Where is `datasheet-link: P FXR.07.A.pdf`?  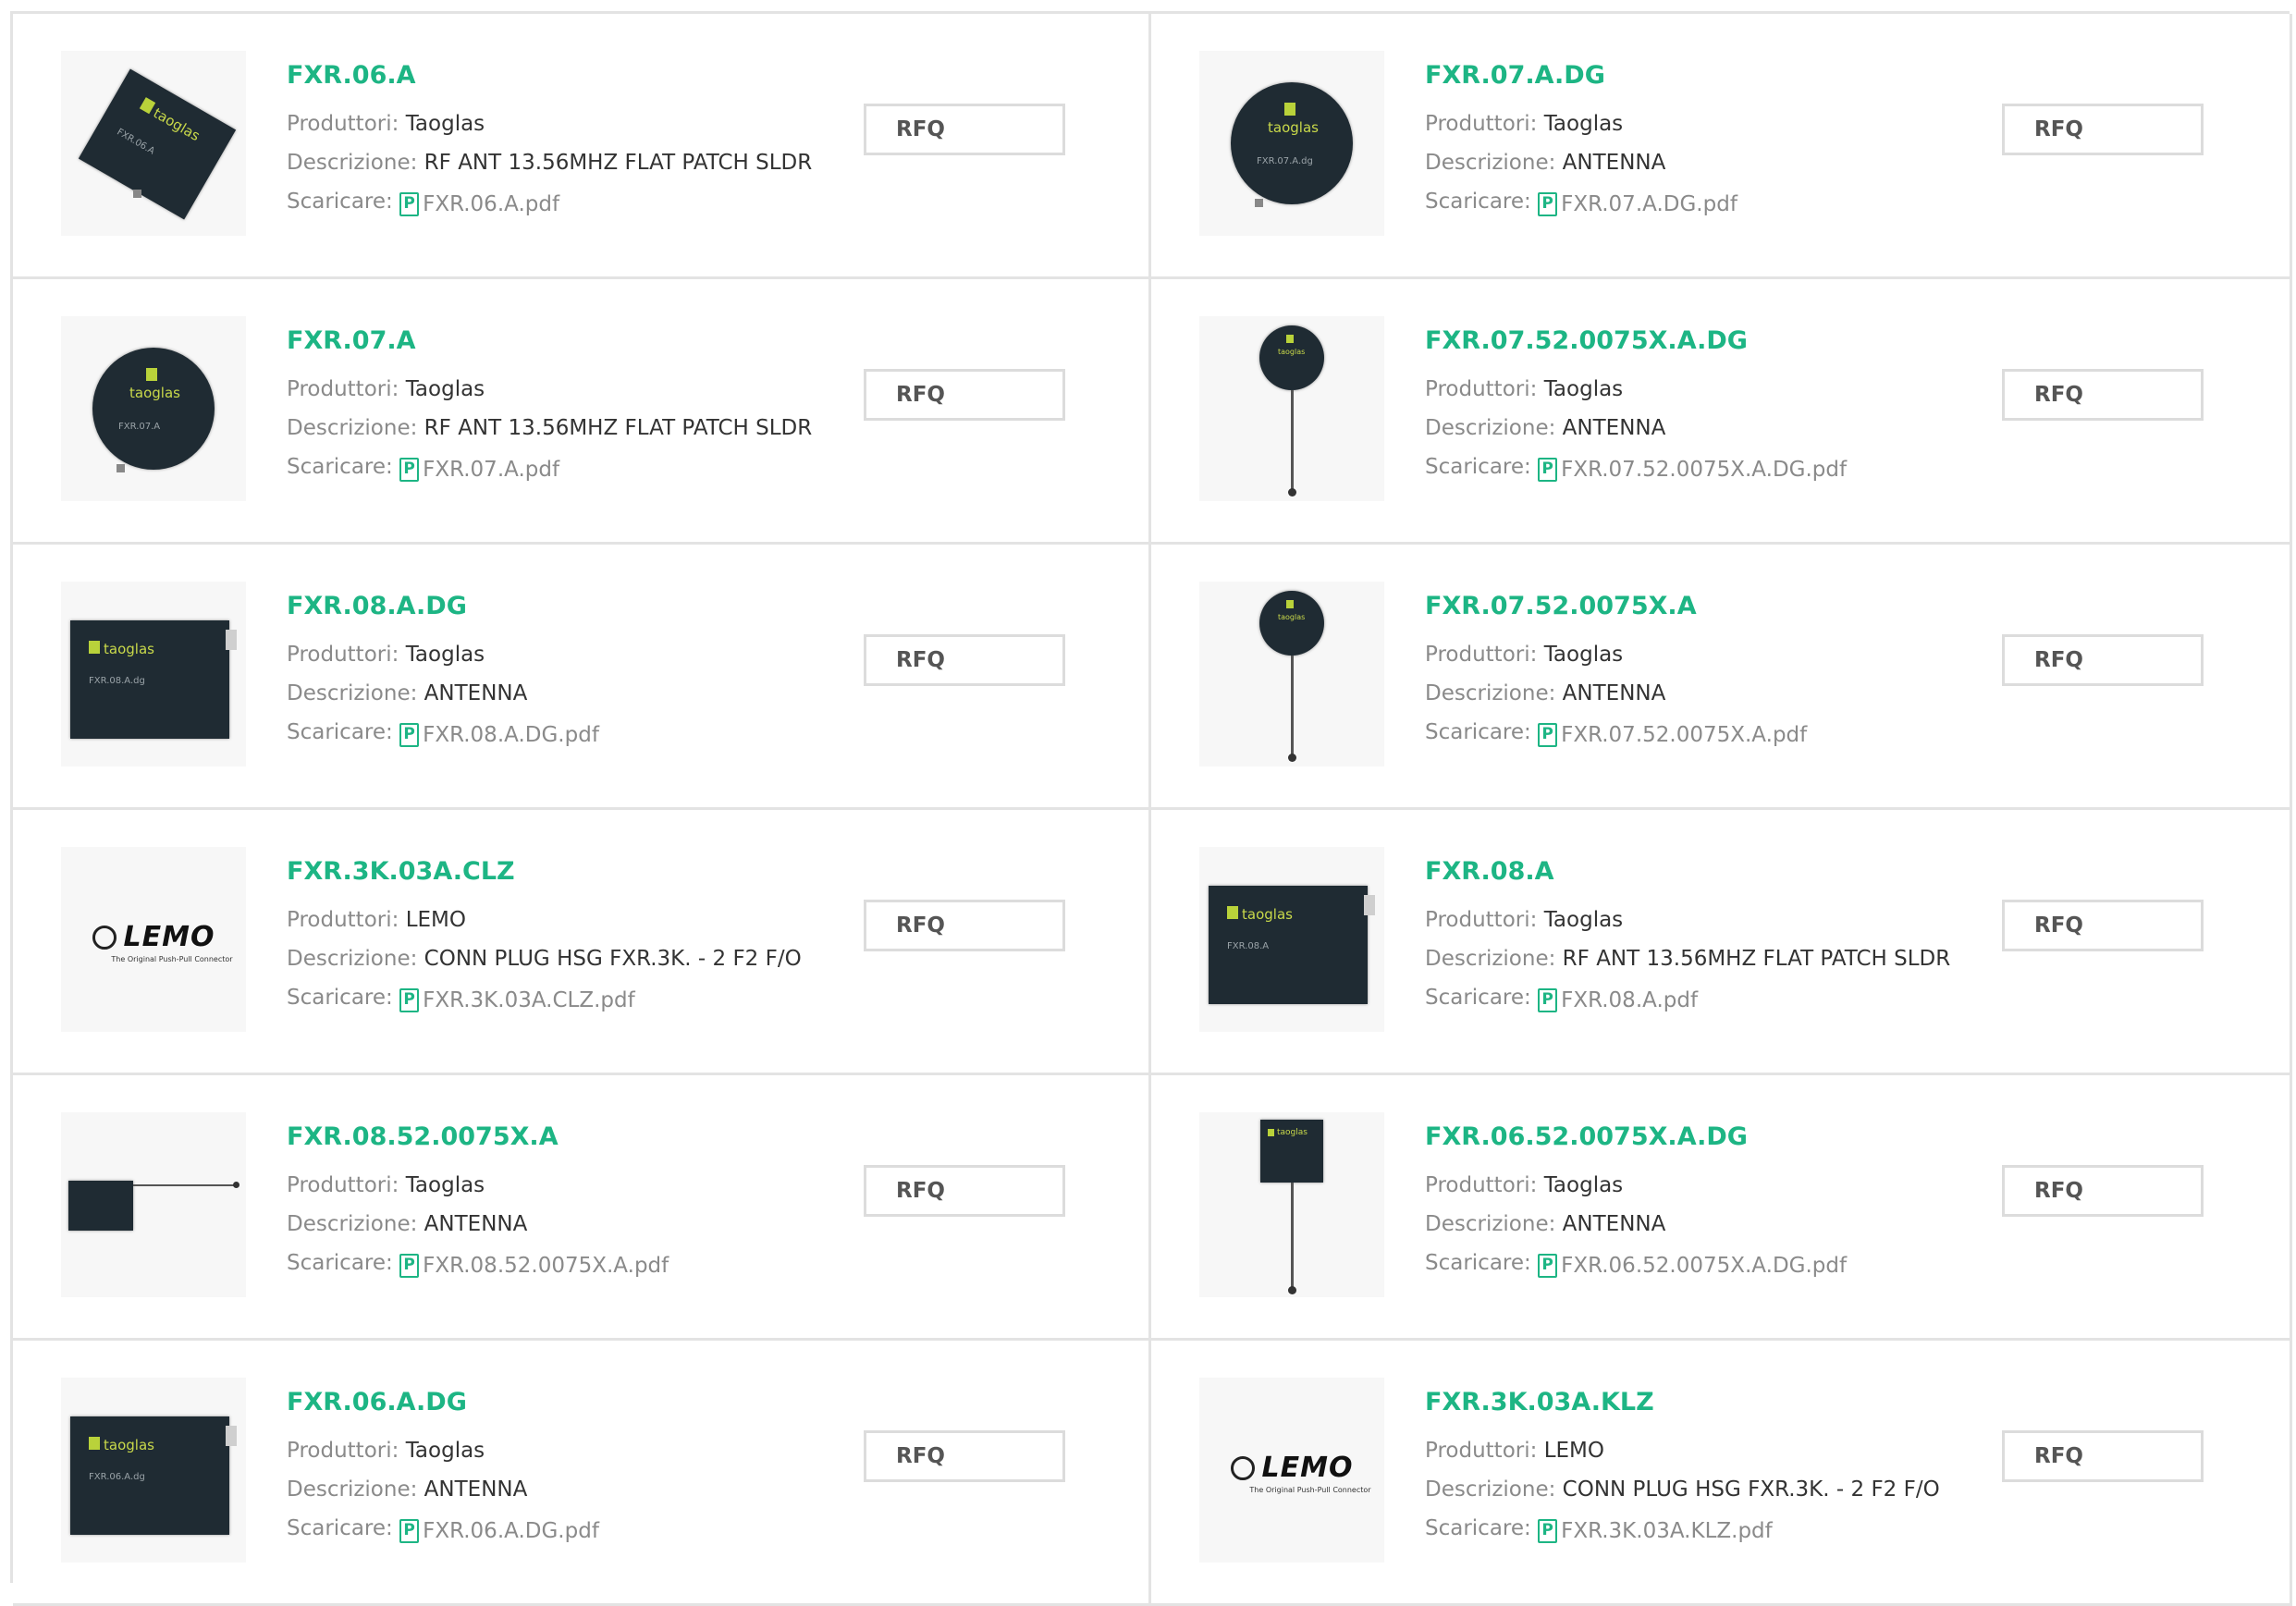
datasheet-link: P FXR.07.A.pdf is located at coordinates (479, 470).